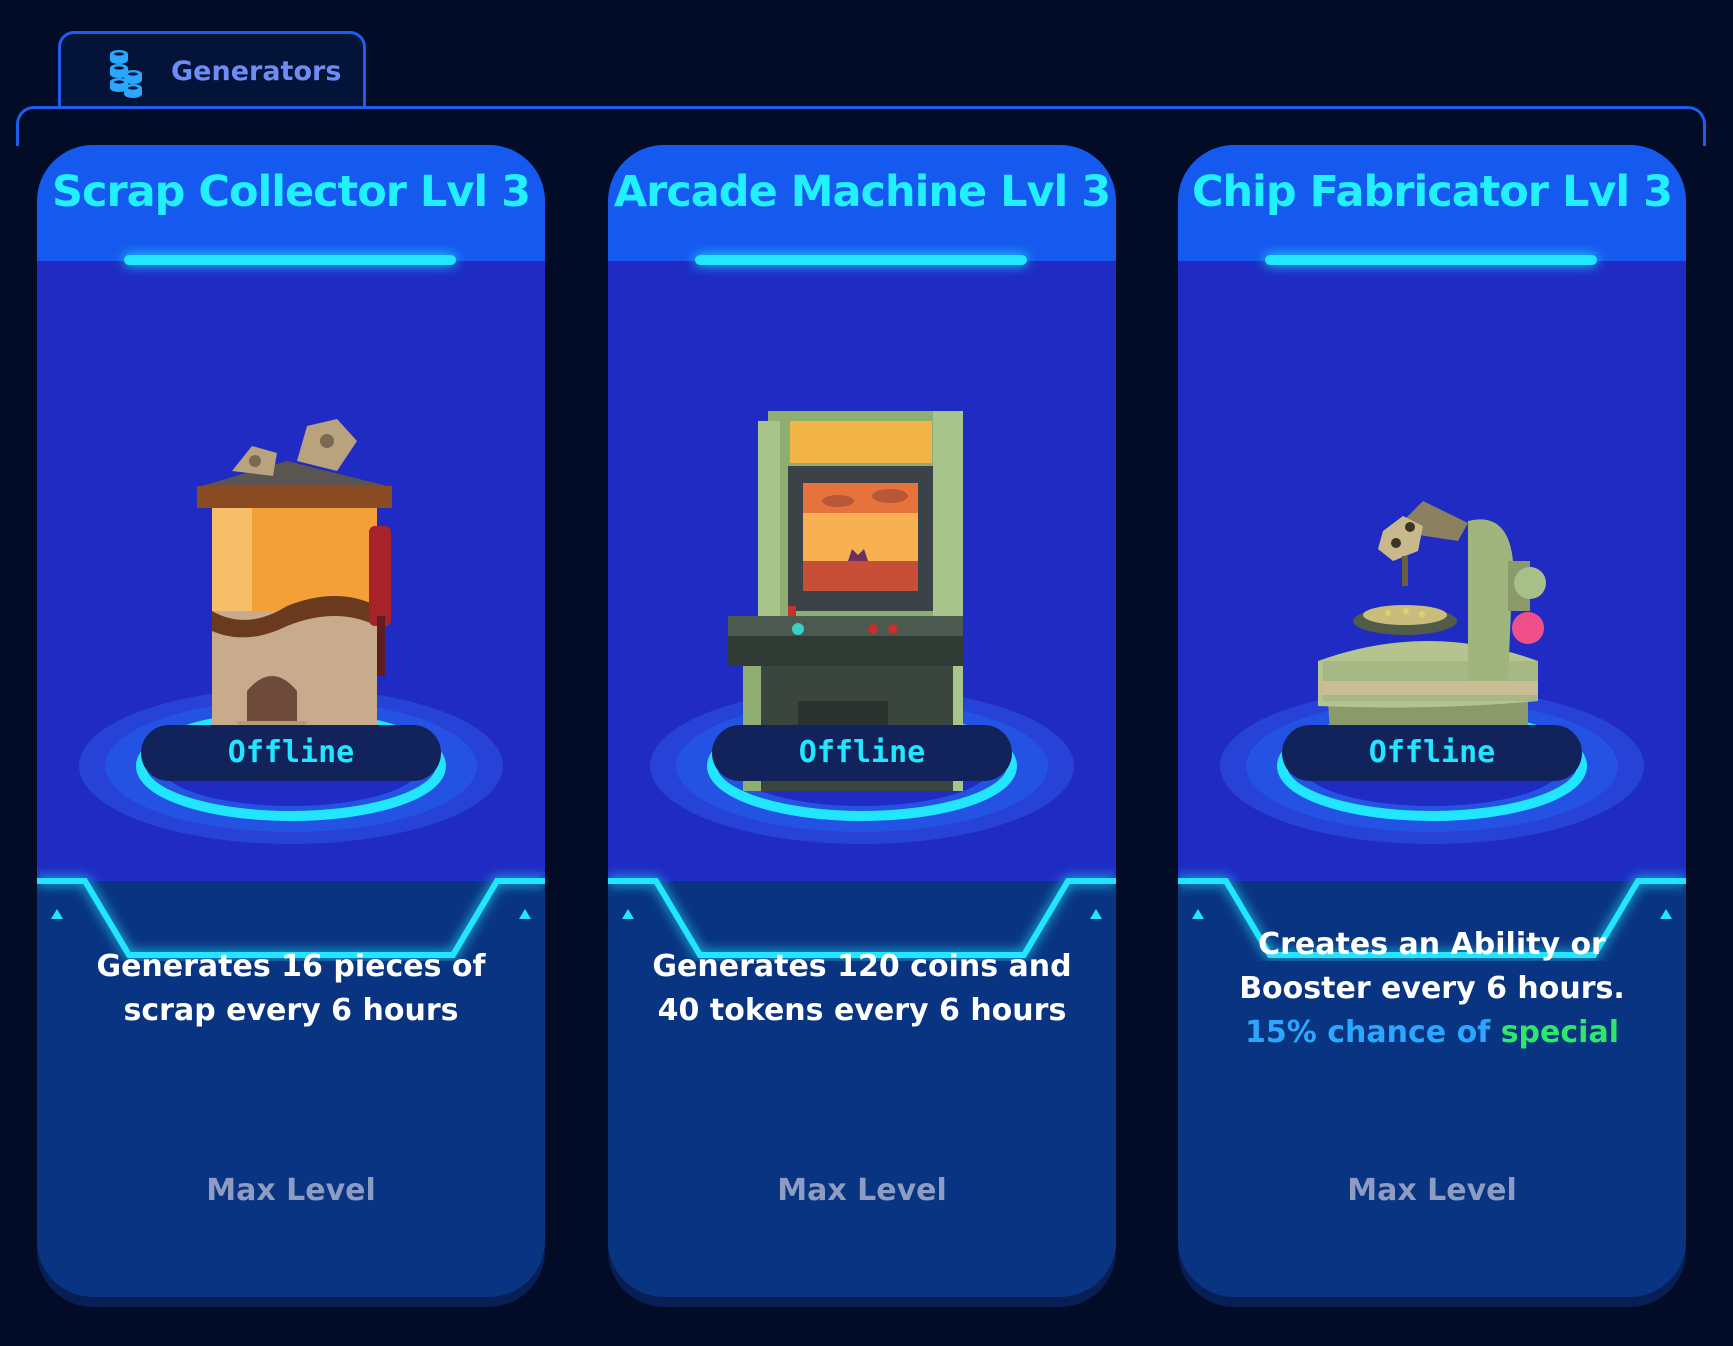 The height and width of the screenshot is (1346, 1733). I want to click on chip-fabricator-icon, so click(1432, 731).